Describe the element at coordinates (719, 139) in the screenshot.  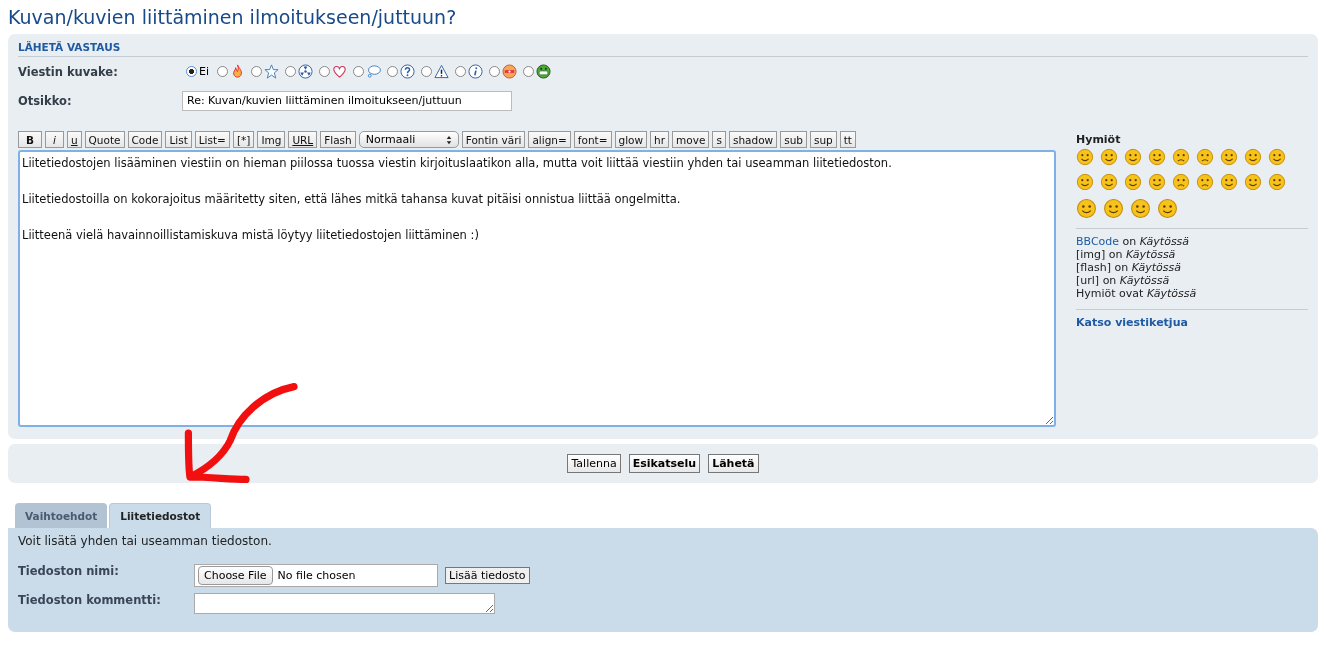
I see `format-button: s` at that location.